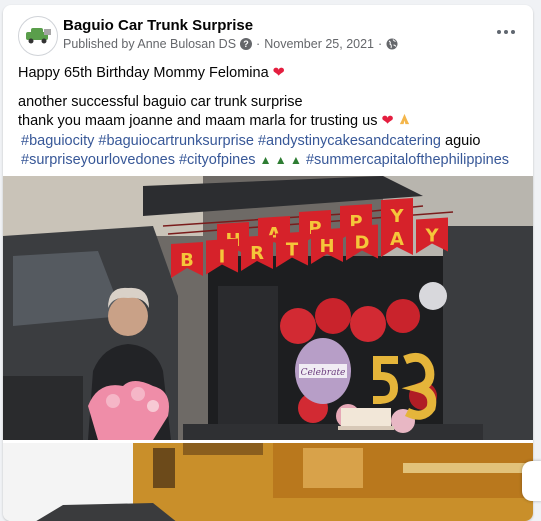  Describe the element at coordinates (326, 246) in the screenshot. I see `banner-letter: H` at that location.